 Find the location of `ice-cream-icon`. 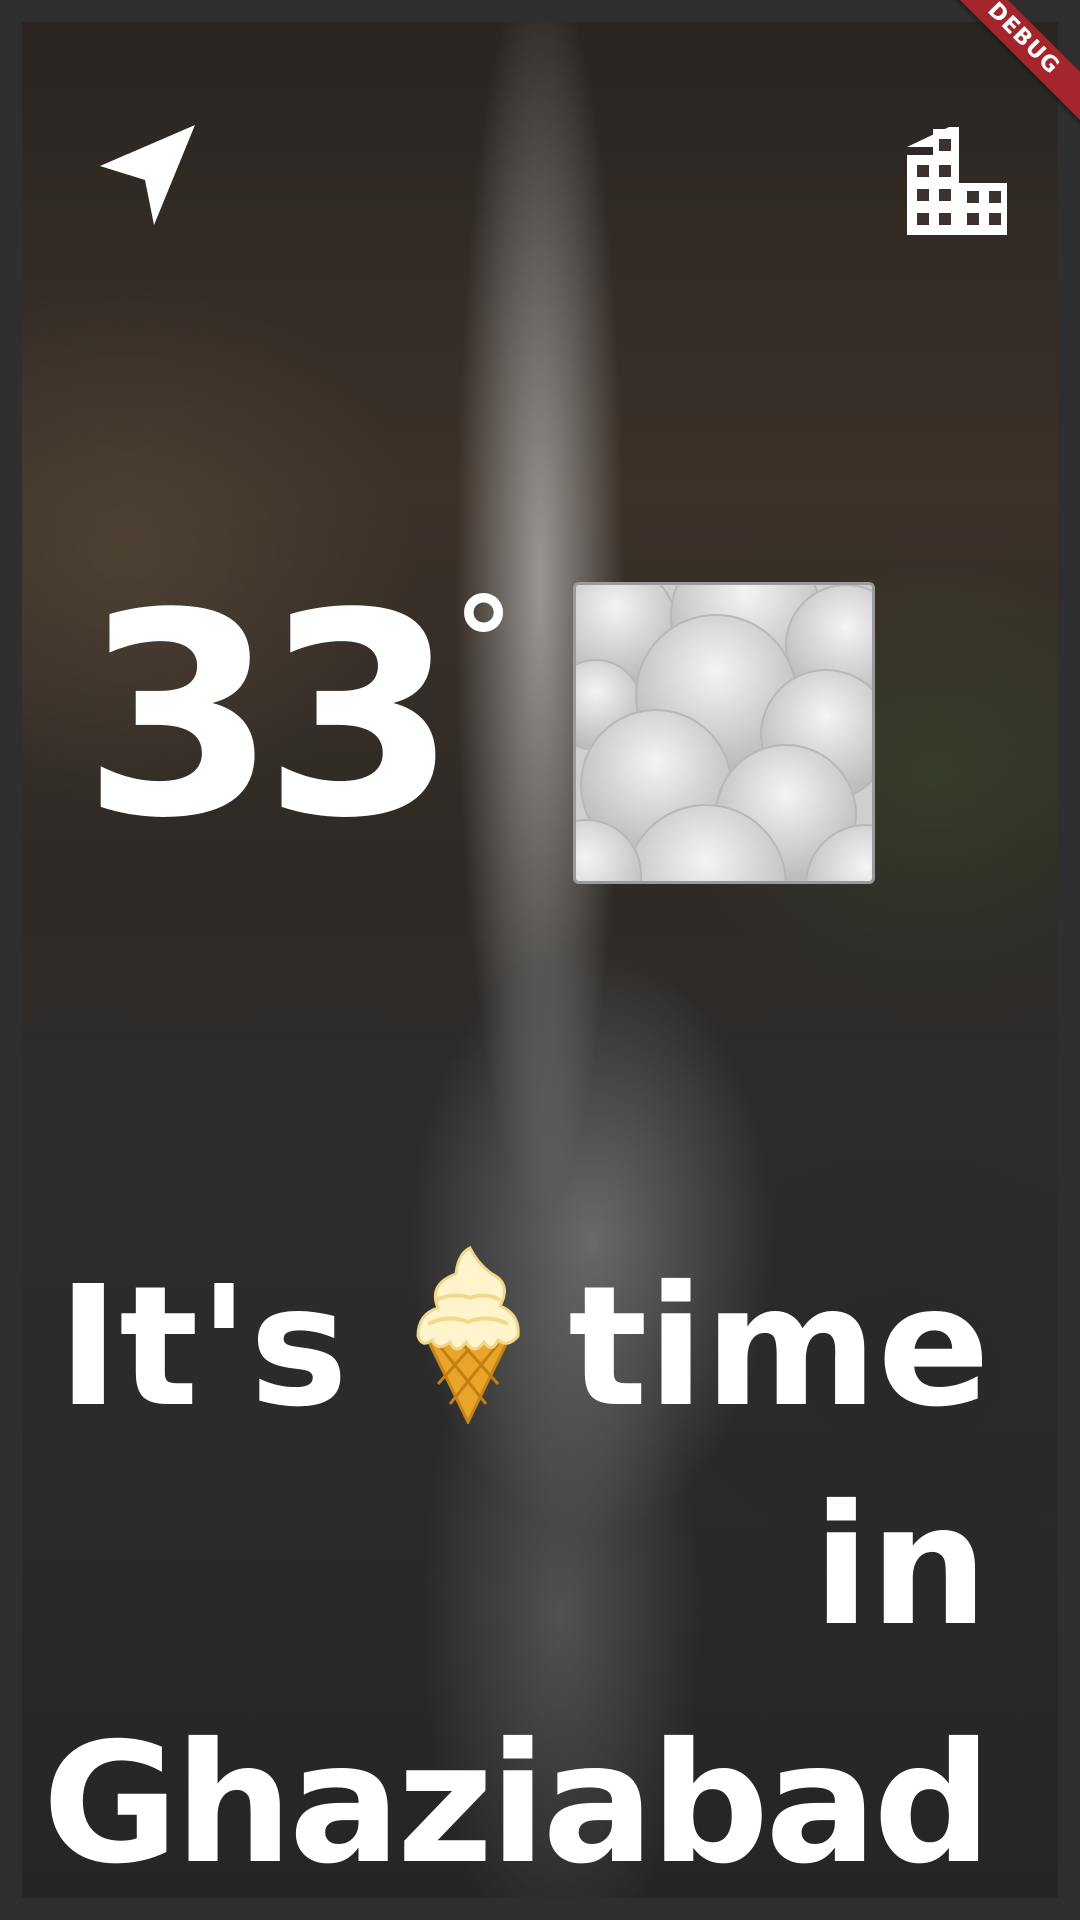

ice-cream-icon is located at coordinates (468, 1347).